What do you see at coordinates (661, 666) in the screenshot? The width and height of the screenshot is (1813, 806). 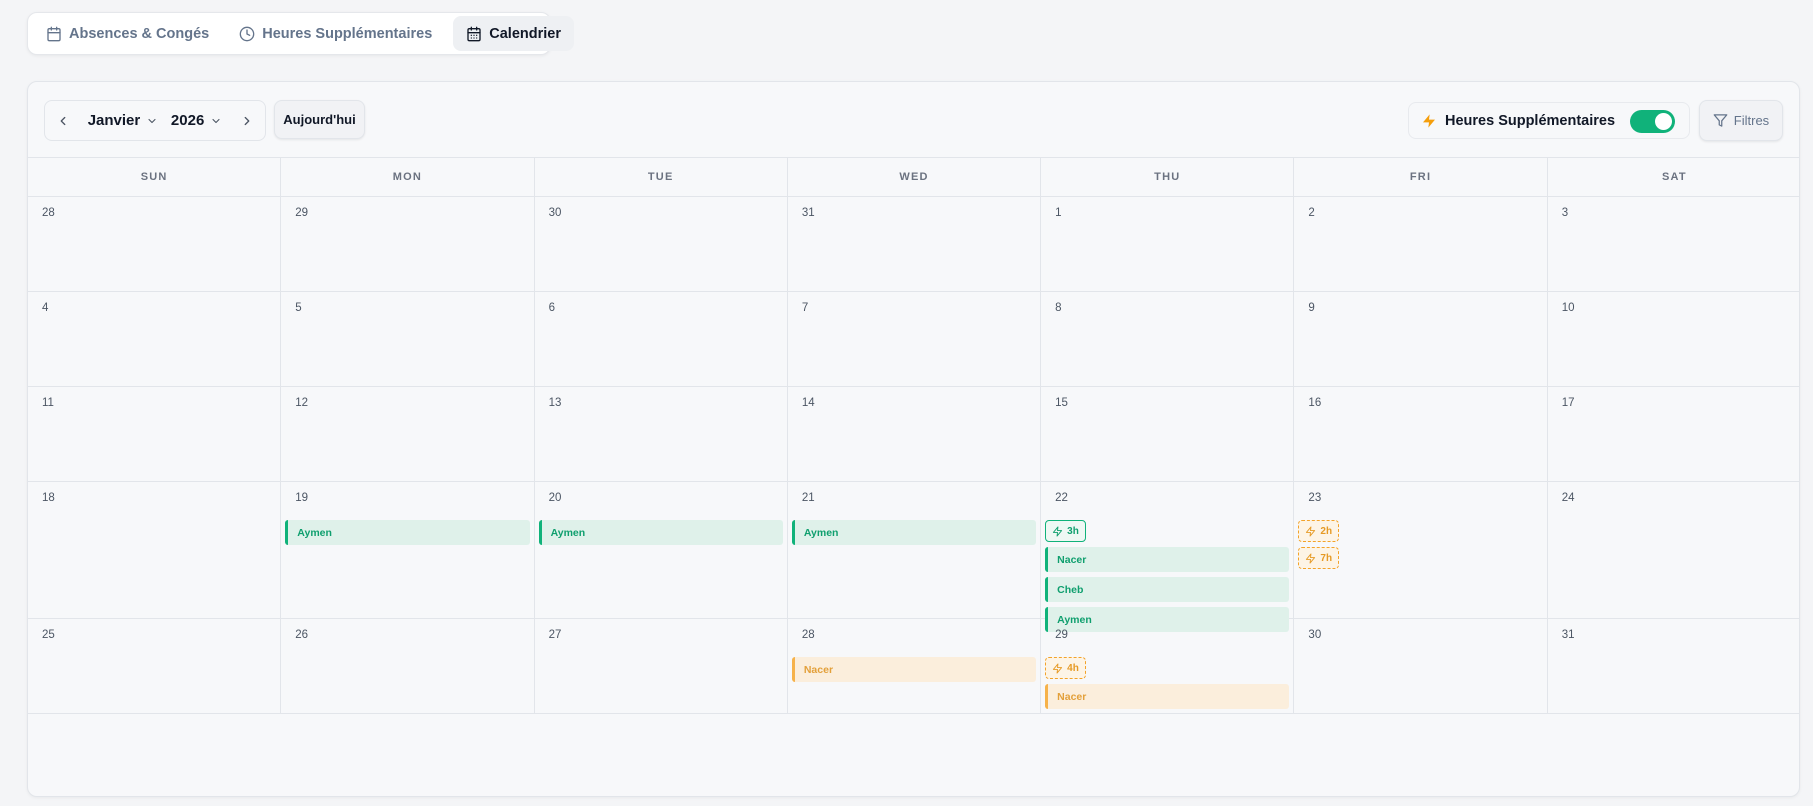 I see `day-cell: 27` at bounding box center [661, 666].